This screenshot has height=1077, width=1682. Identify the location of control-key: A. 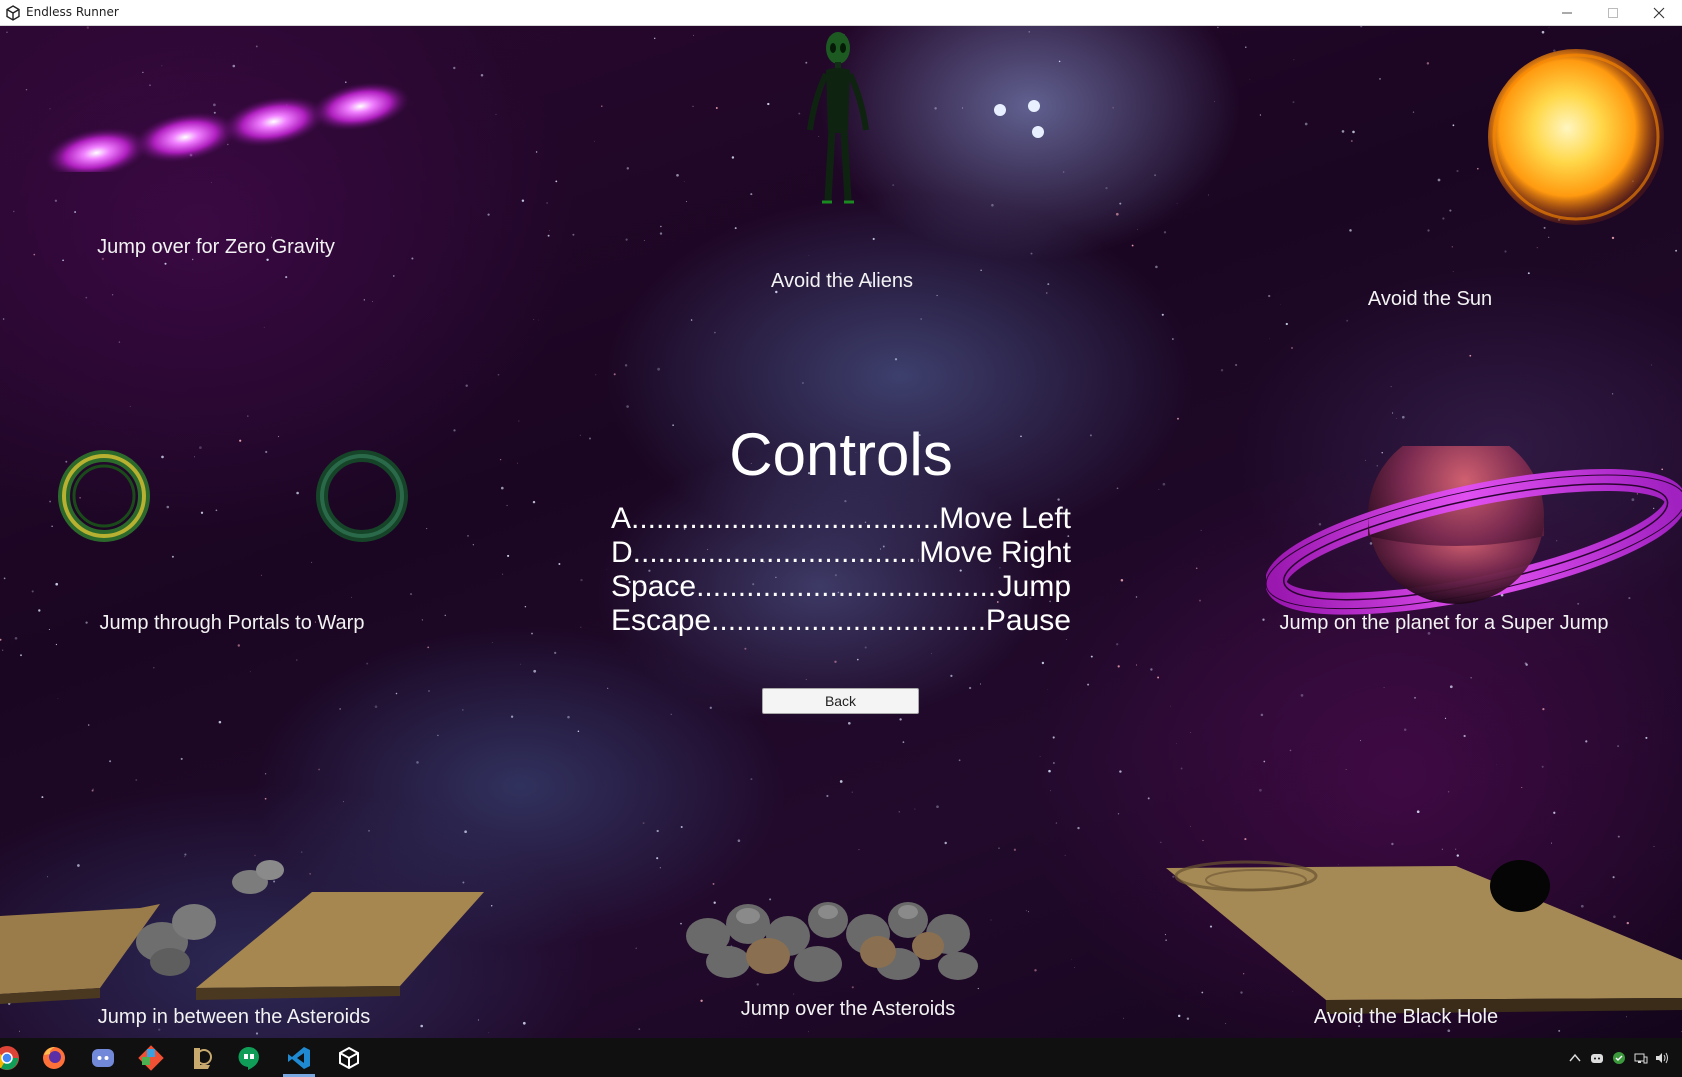
(621, 518).